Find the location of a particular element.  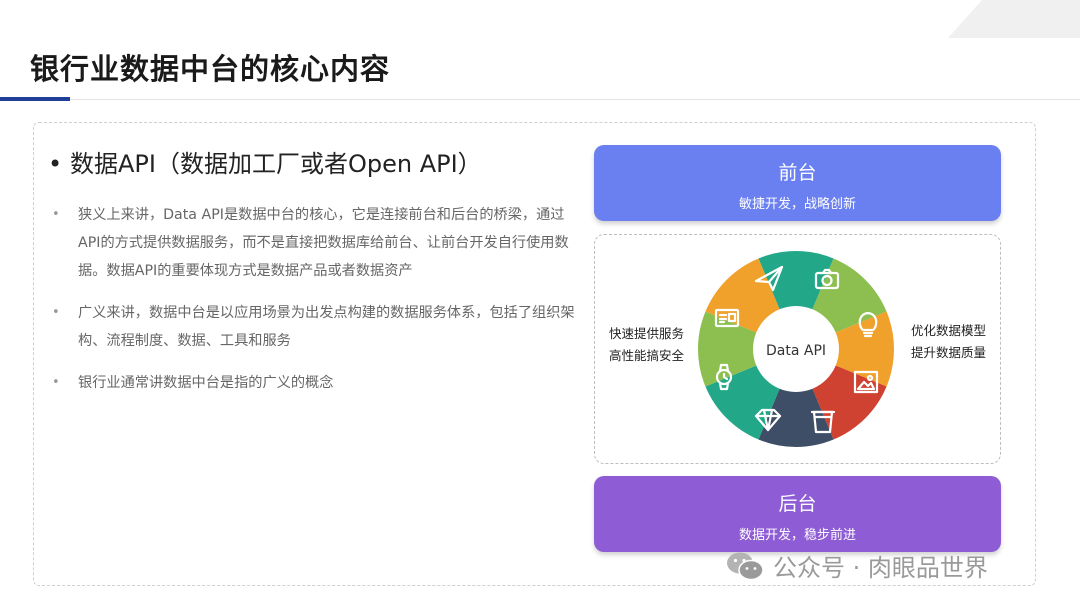

bullet-item: 银行业通常讲数据中台是指的广义的概念 is located at coordinates (317, 383).